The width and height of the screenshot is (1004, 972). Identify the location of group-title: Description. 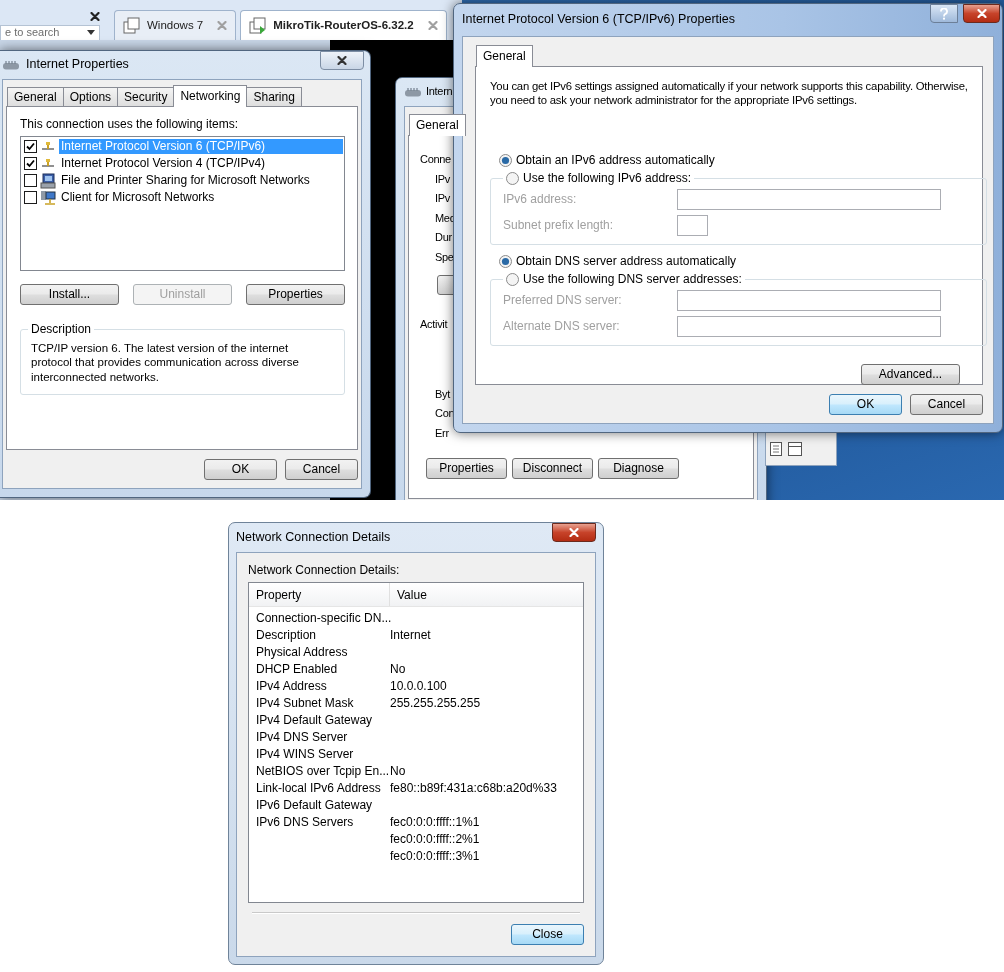
(61, 329).